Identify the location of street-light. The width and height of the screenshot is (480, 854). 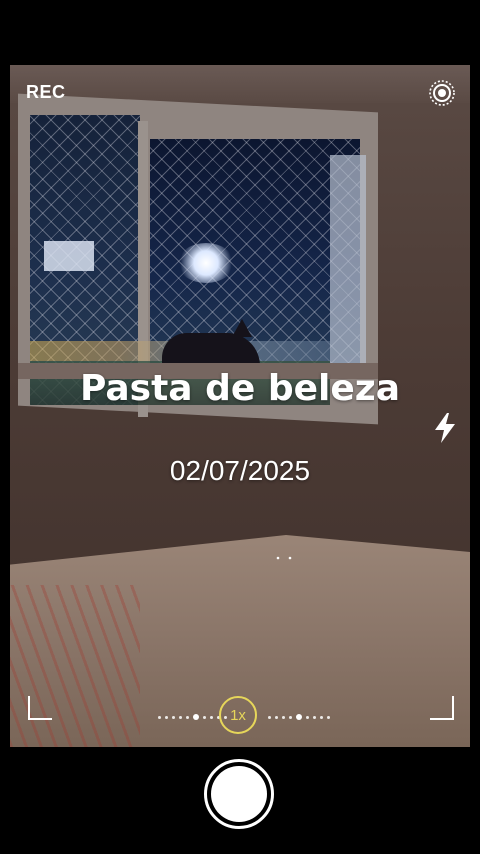
(206, 263).